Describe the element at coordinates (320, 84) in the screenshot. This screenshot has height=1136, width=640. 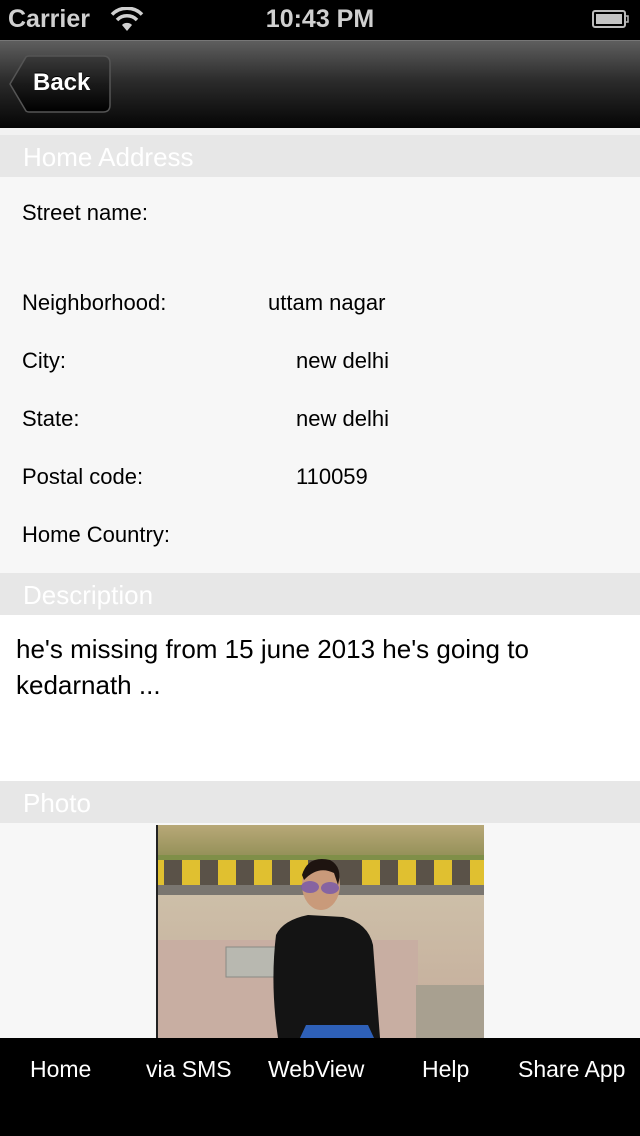
I see `navigation-bar: Back` at that location.